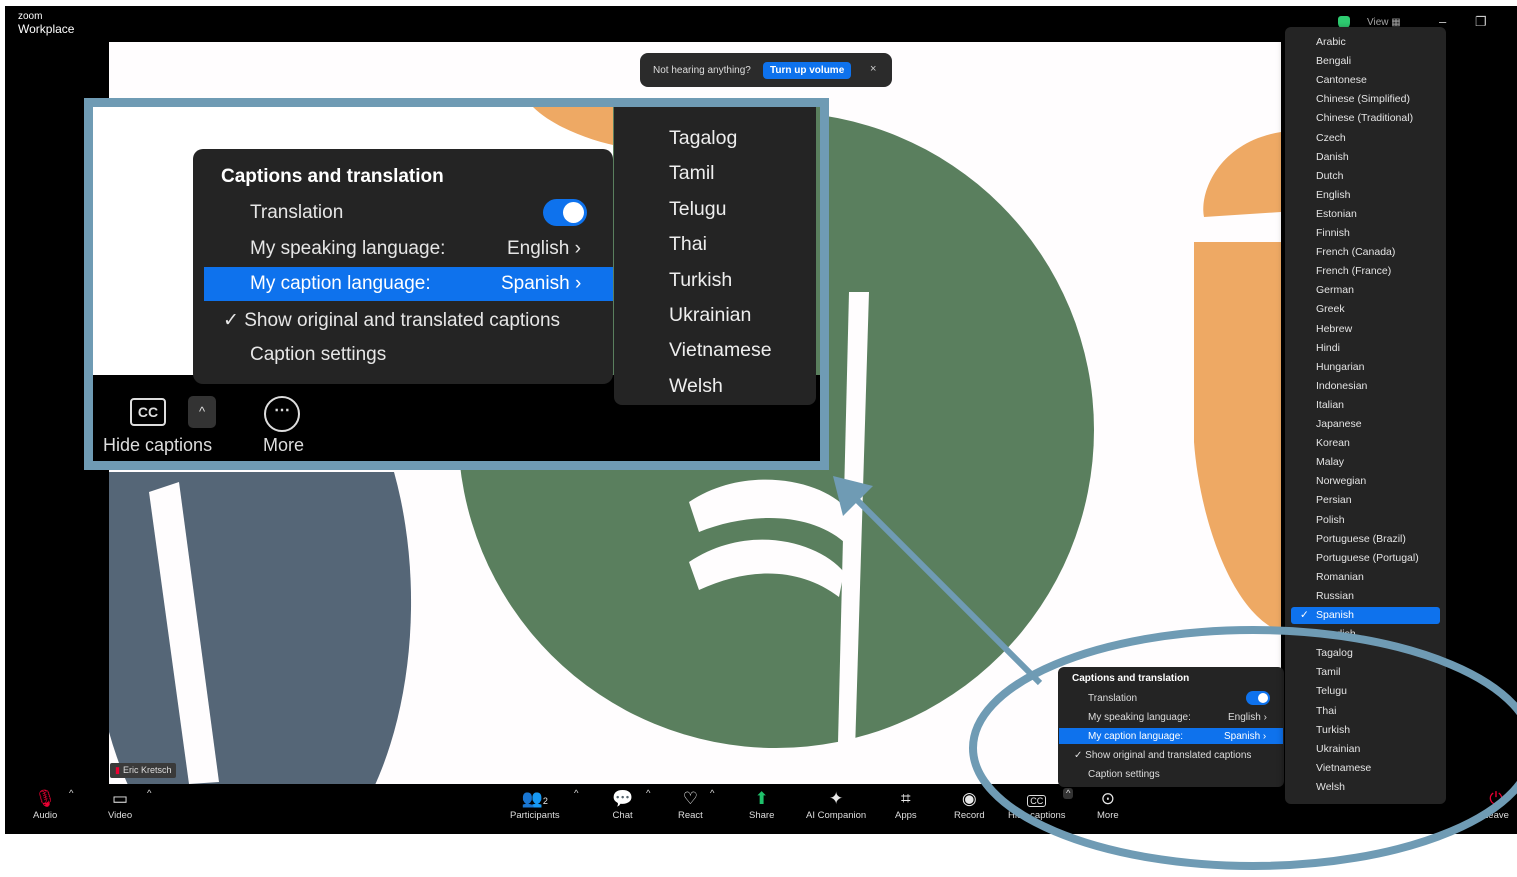 This screenshot has width=1517, height=877. I want to click on language-item-zoomed: Tagalog, so click(703, 138).